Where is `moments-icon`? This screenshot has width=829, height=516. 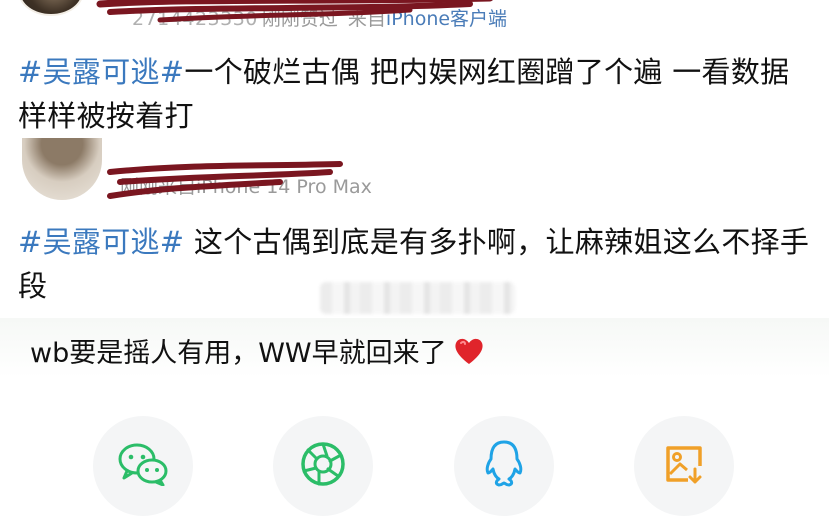
moments-icon is located at coordinates (323, 466).